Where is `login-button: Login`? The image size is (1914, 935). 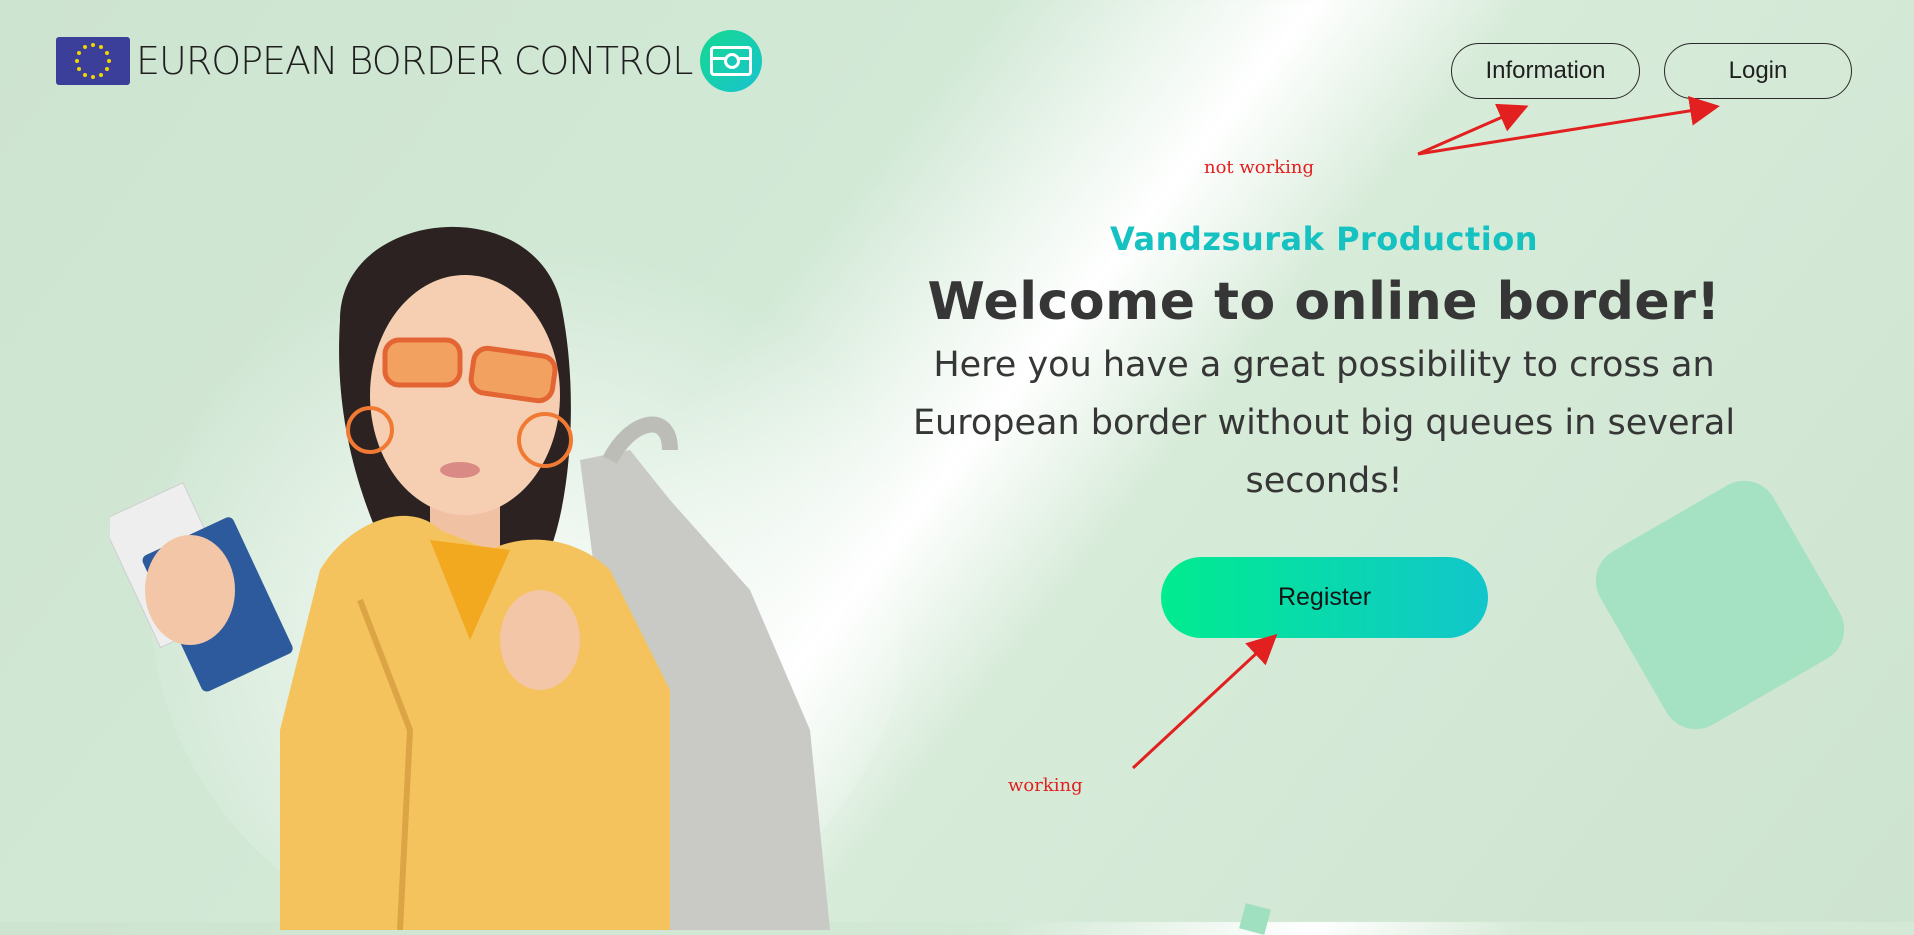 login-button: Login is located at coordinates (1758, 71).